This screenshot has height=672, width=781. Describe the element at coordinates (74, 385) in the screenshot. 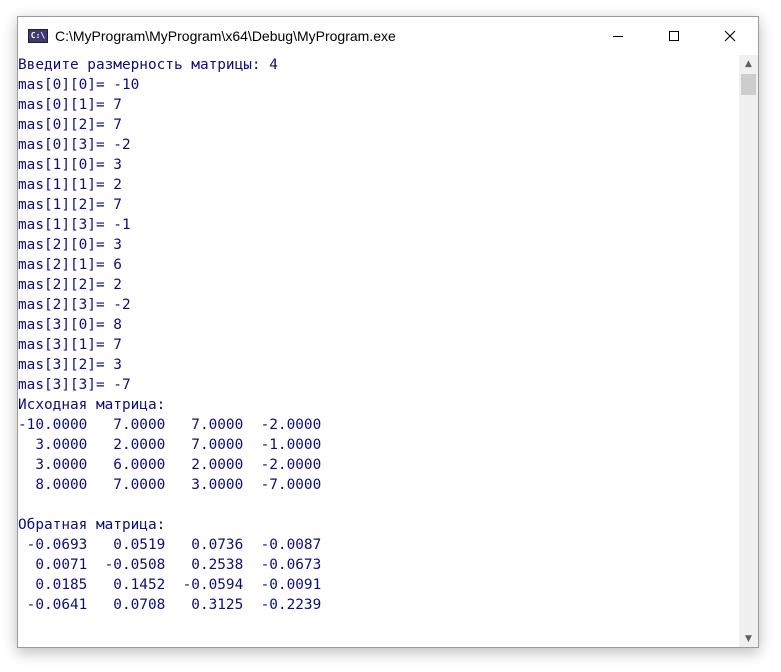

I see `console-line: mas[3][3]= -7` at that location.